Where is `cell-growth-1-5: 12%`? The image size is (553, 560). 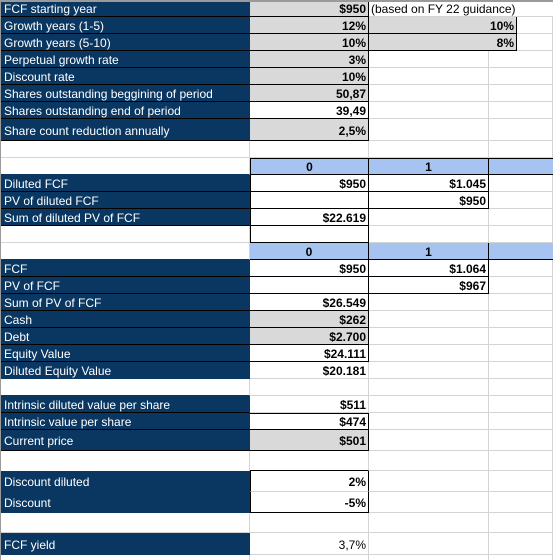
cell-growth-1-5: 12% is located at coordinates (309, 25).